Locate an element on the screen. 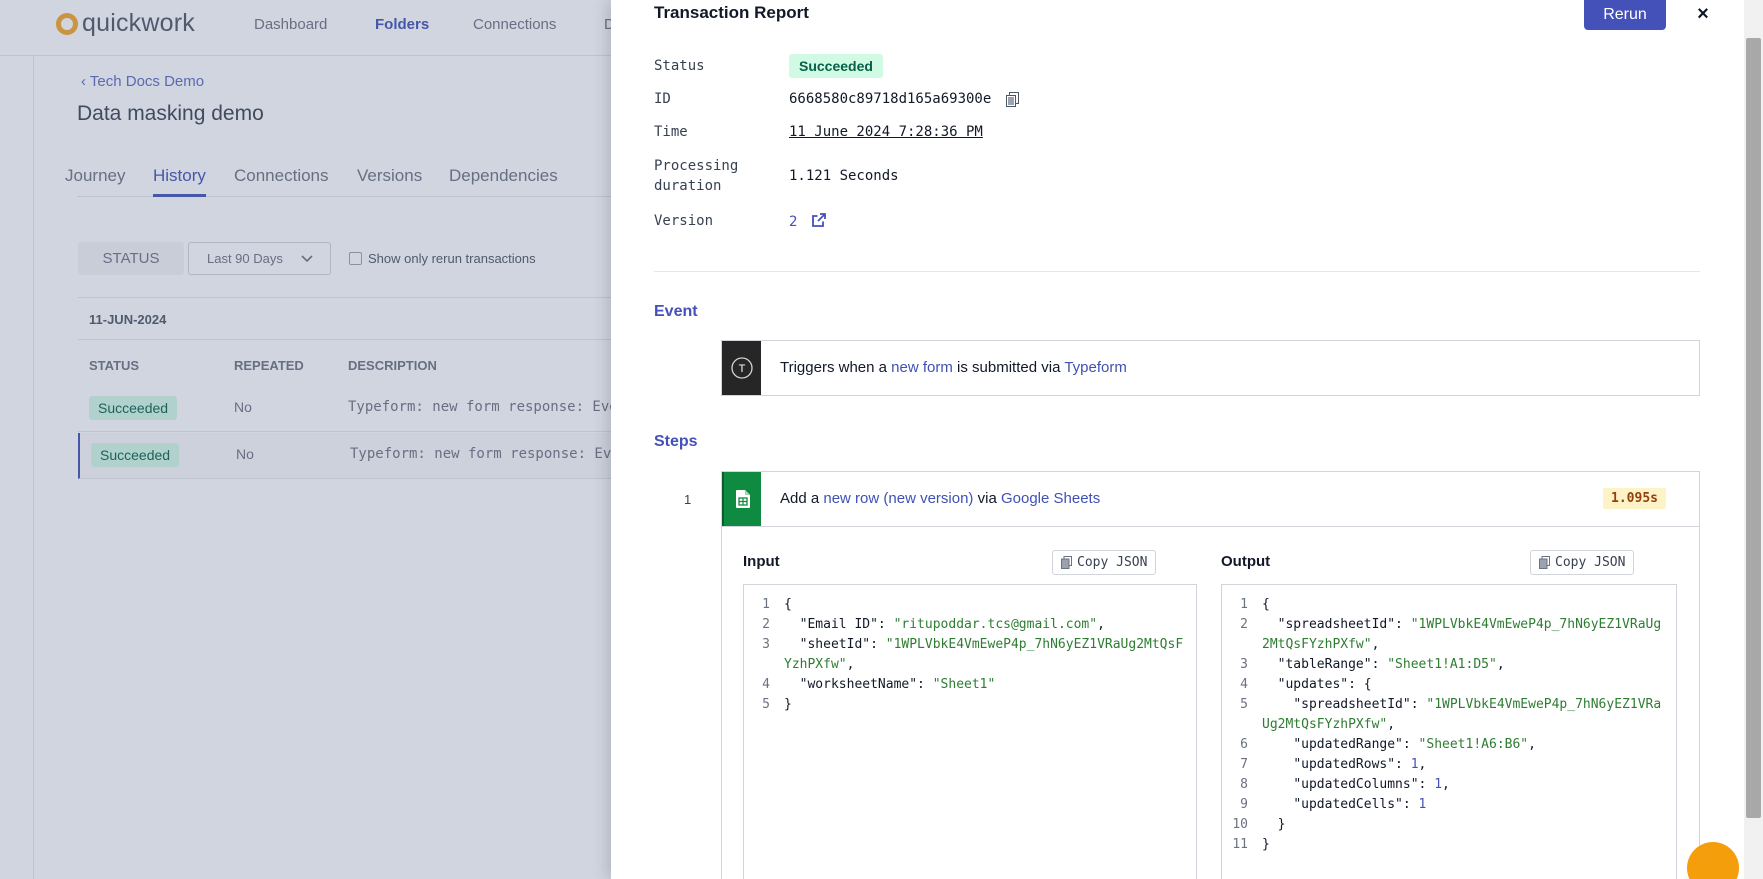 This screenshot has height=879, width=1763. code-text: "updatedColumns": 1, is located at coordinates (1360, 785).